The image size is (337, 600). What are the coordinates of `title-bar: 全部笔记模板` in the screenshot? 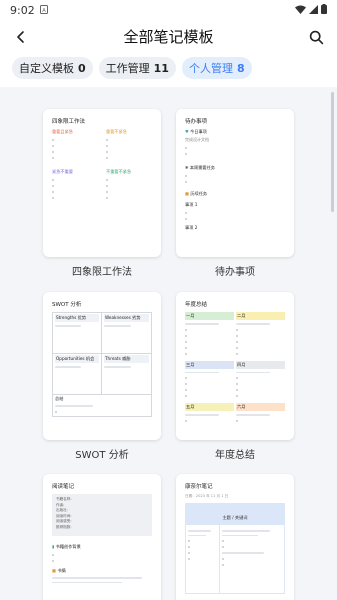 It's located at (168, 36).